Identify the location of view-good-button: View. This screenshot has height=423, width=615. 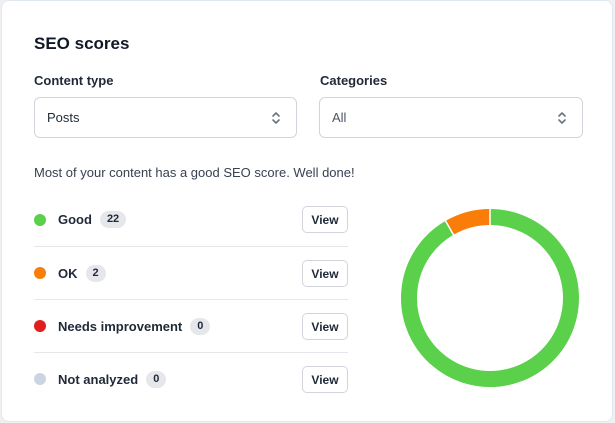
(325, 219).